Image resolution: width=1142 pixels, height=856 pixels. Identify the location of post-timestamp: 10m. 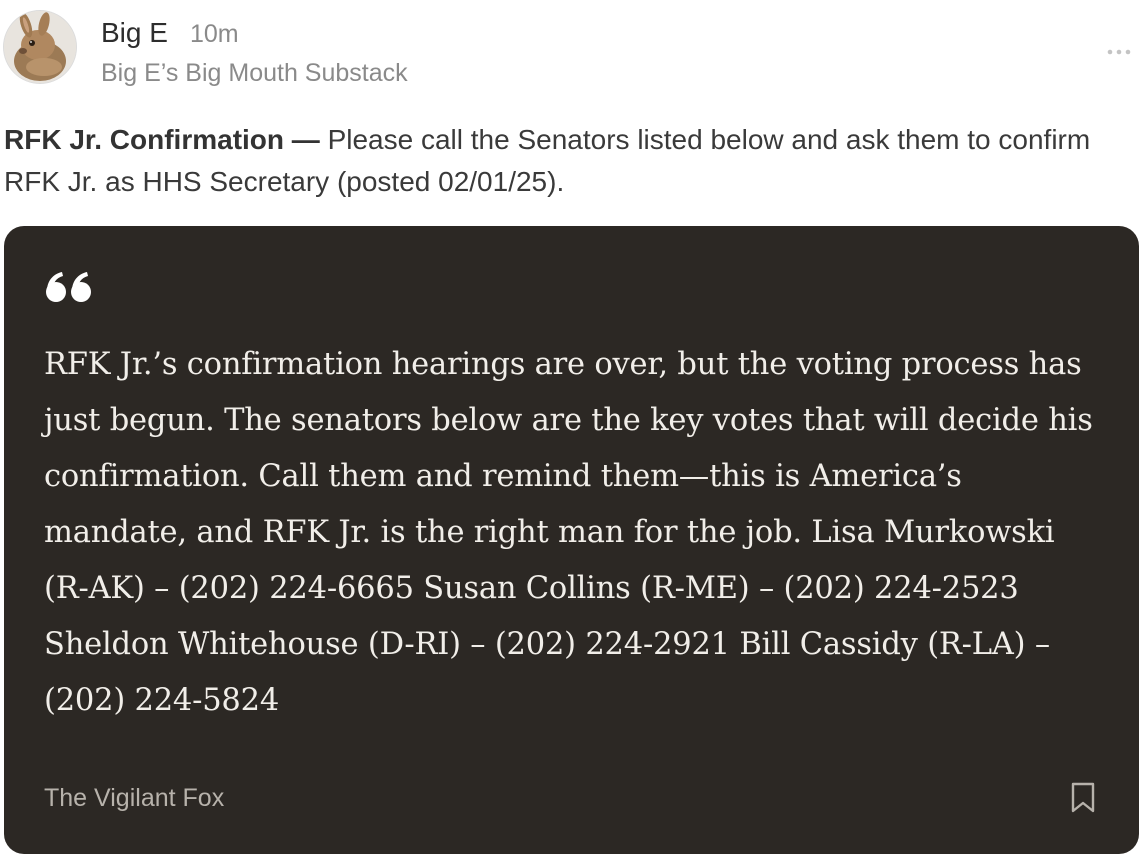
(214, 34).